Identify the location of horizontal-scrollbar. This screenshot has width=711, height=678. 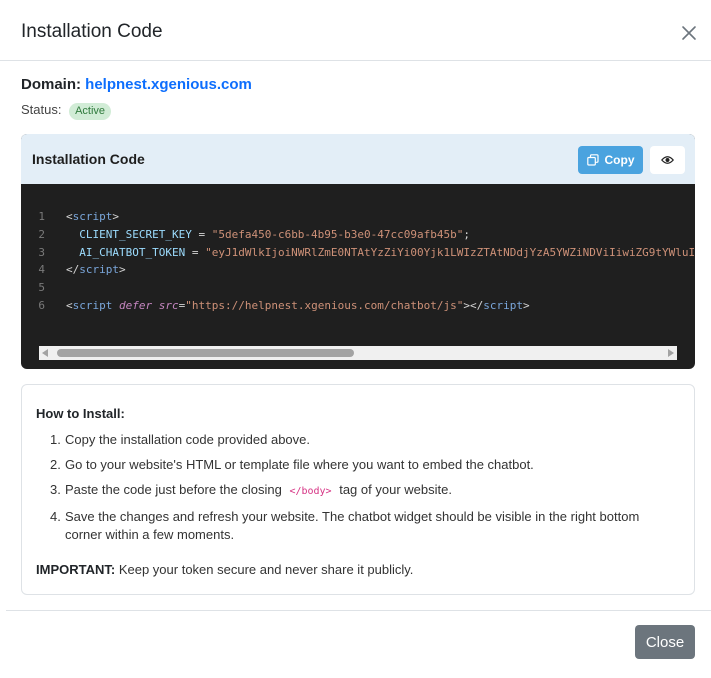
(358, 353).